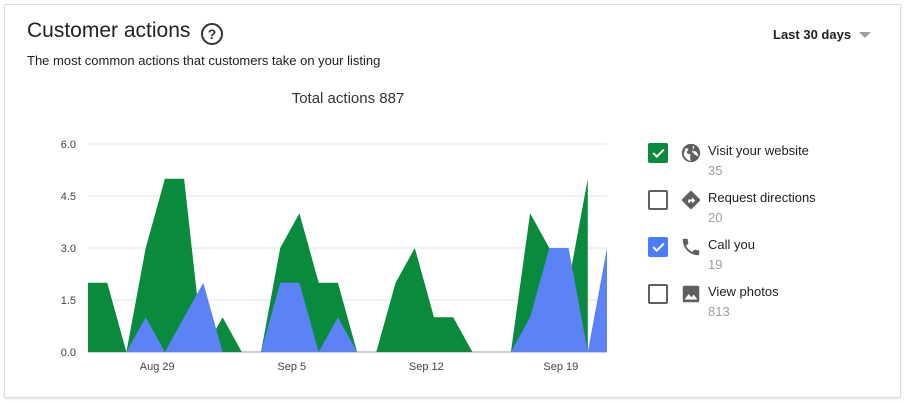  I want to click on total-actions-label: Total actions 887, so click(348, 98).